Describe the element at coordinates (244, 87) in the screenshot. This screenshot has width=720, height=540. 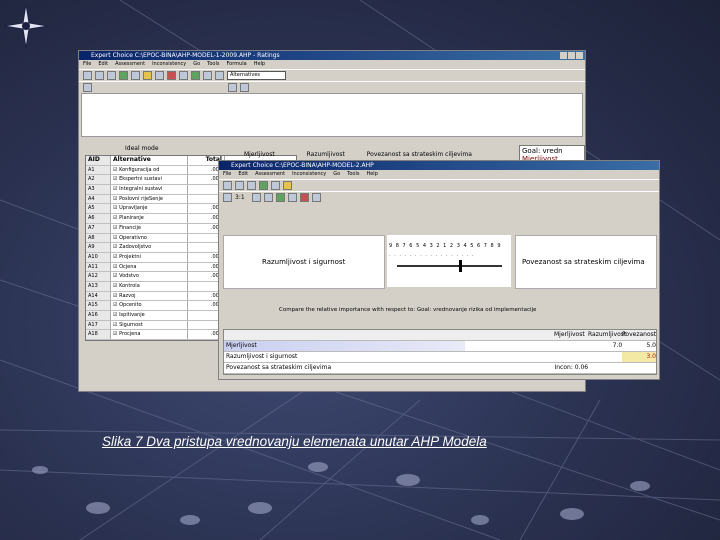
I see `view-icon` at that location.